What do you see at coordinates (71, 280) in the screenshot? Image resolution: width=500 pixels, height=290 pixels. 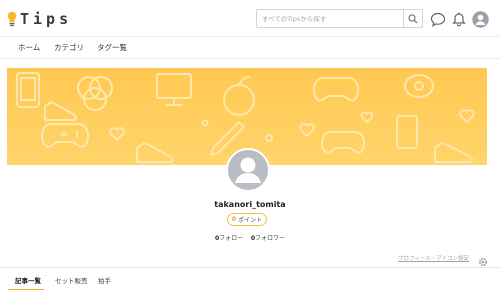 I see `tab-set-sales: セット販売` at bounding box center [71, 280].